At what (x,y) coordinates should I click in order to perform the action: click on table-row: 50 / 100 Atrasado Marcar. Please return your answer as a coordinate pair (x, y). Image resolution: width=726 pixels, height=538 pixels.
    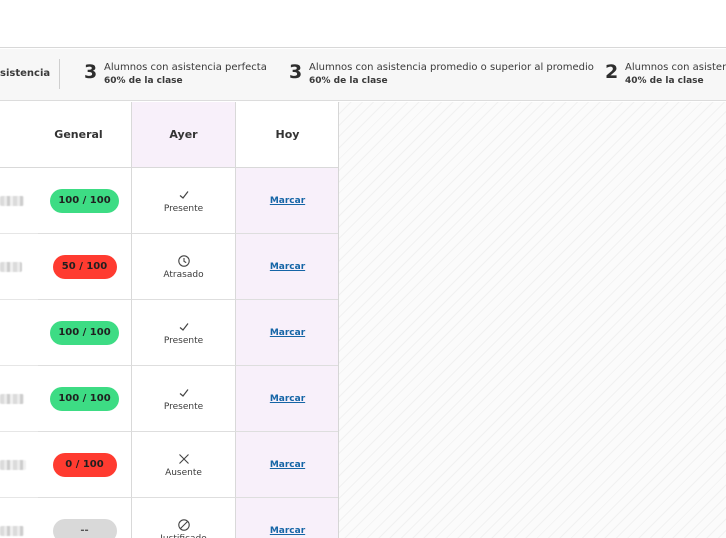
    Looking at the image, I should click on (169, 267).